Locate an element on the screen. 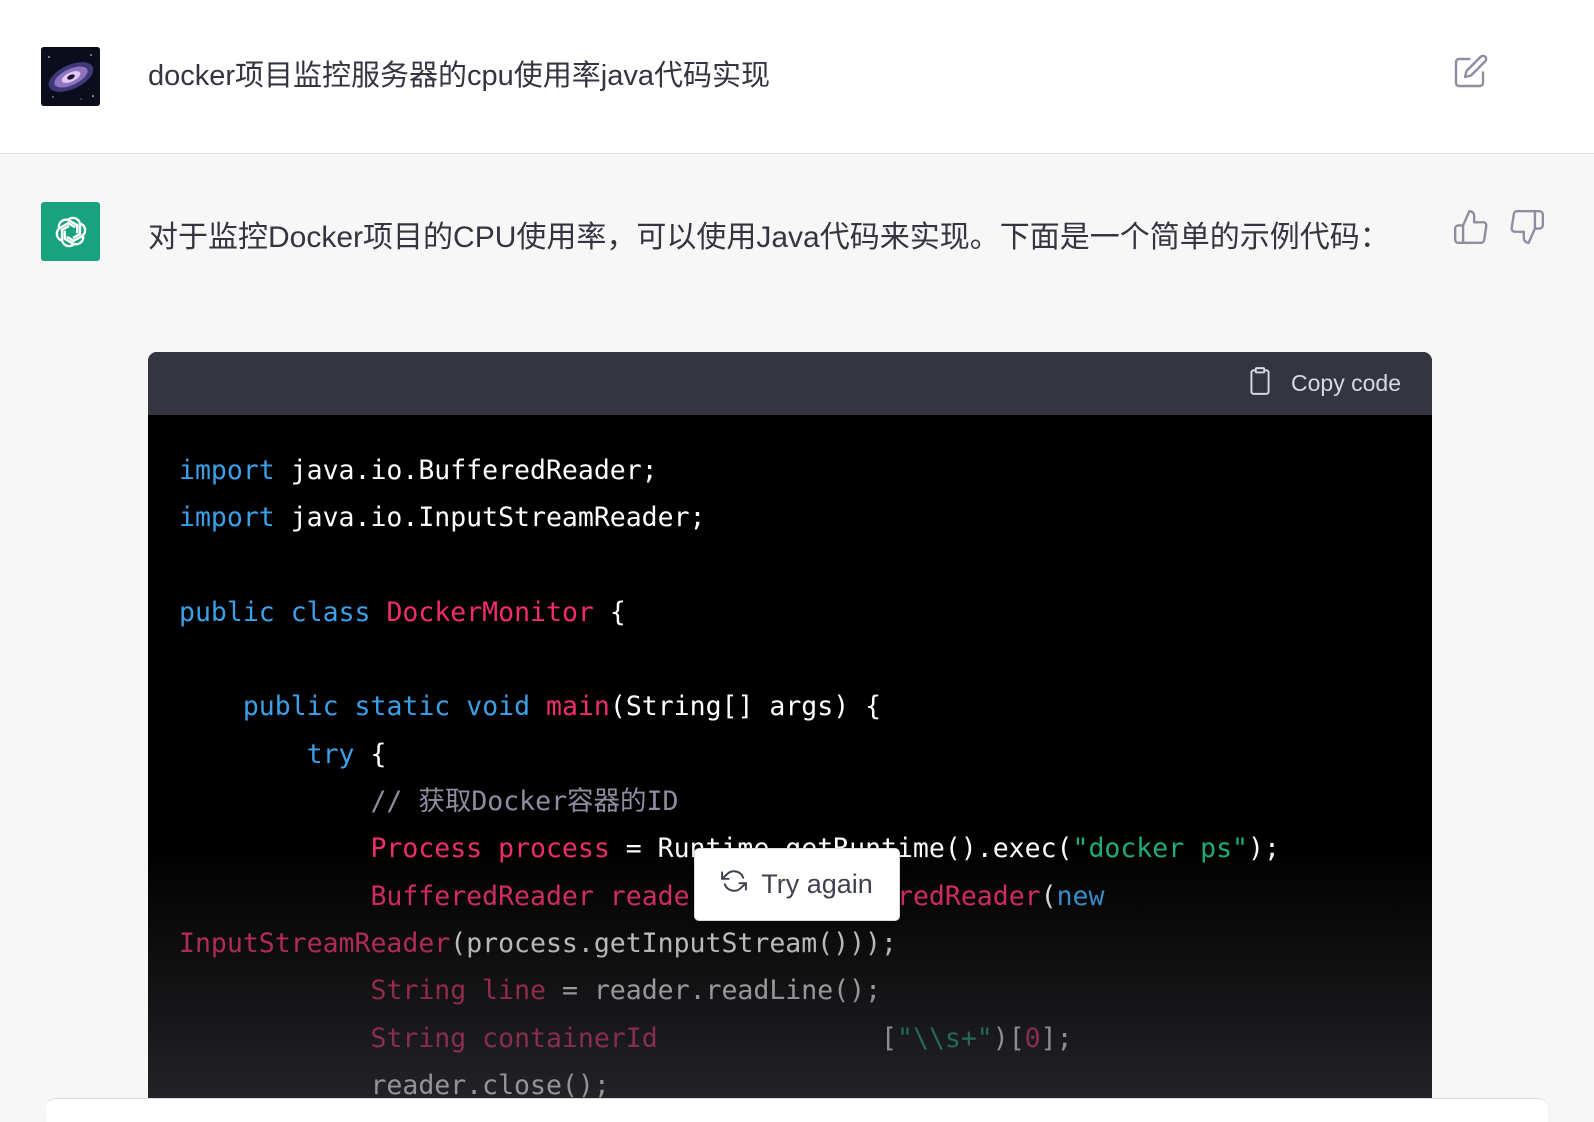 This screenshot has width=1594, height=1122. user-avatar is located at coordinates (70, 76).